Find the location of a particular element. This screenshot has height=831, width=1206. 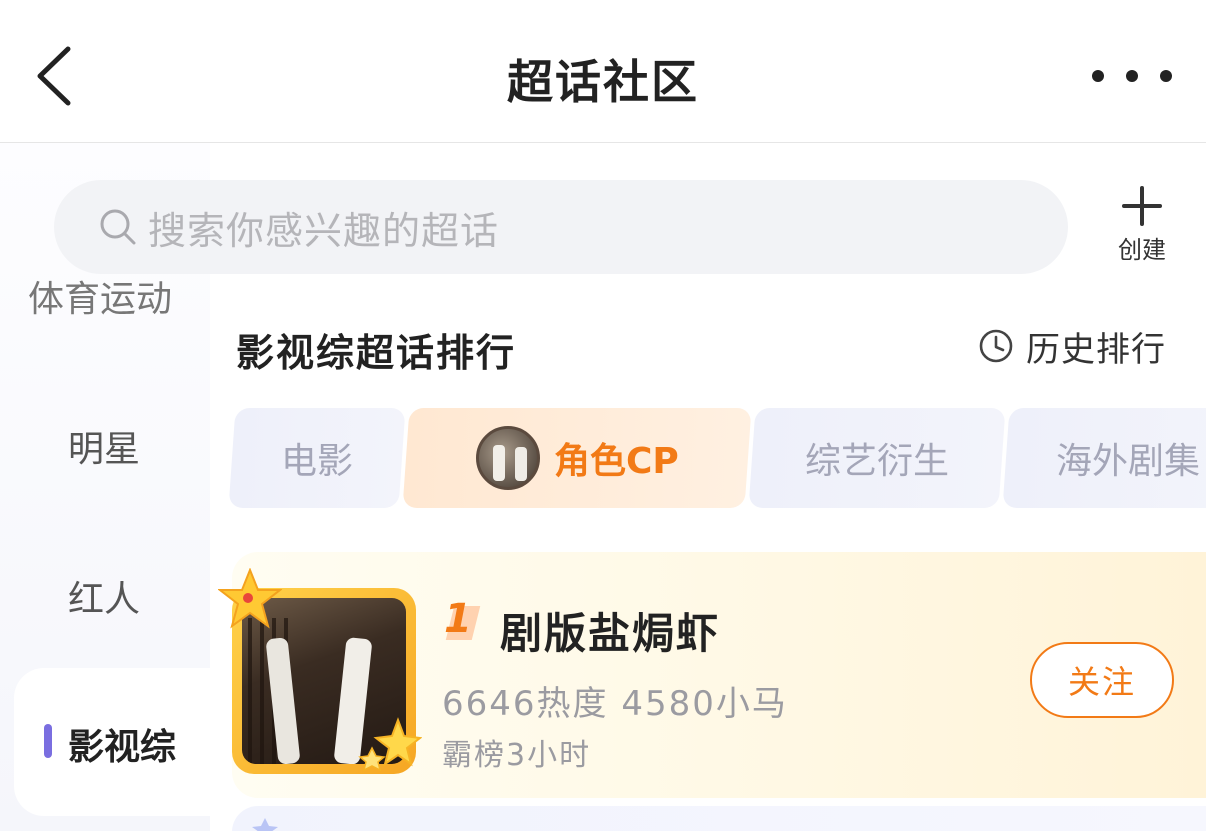

sidebar-item-film-tv-variety: 影视综 is located at coordinates (119, 742).